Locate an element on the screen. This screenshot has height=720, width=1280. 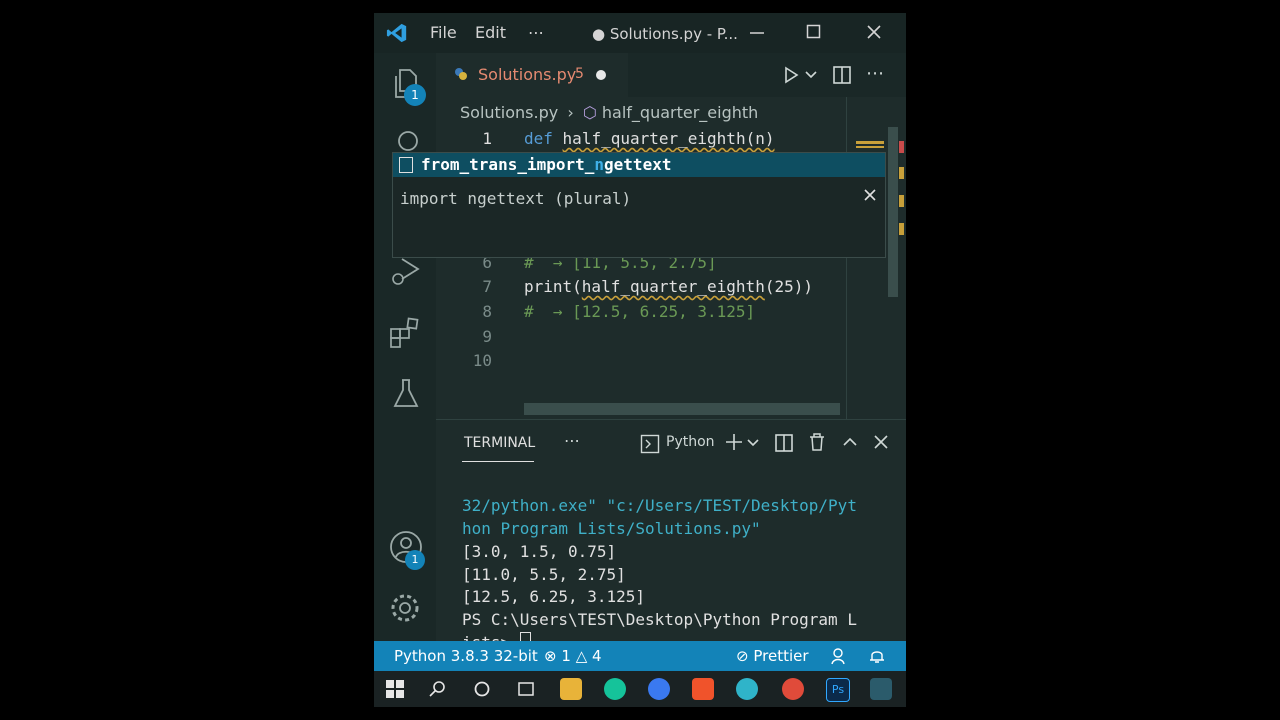
terminal-shell-name: Python is located at coordinates (690, 442).